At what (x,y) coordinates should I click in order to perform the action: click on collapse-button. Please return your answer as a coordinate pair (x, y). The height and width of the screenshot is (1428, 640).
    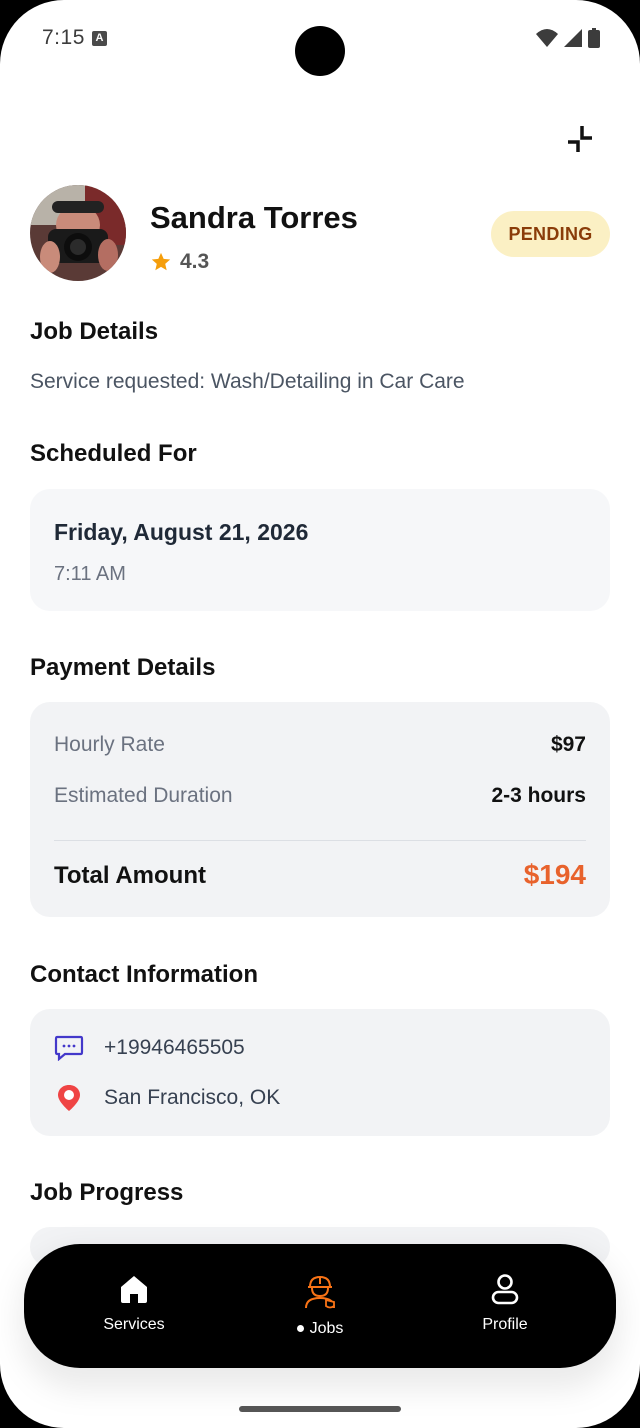
    Looking at the image, I should click on (580, 140).